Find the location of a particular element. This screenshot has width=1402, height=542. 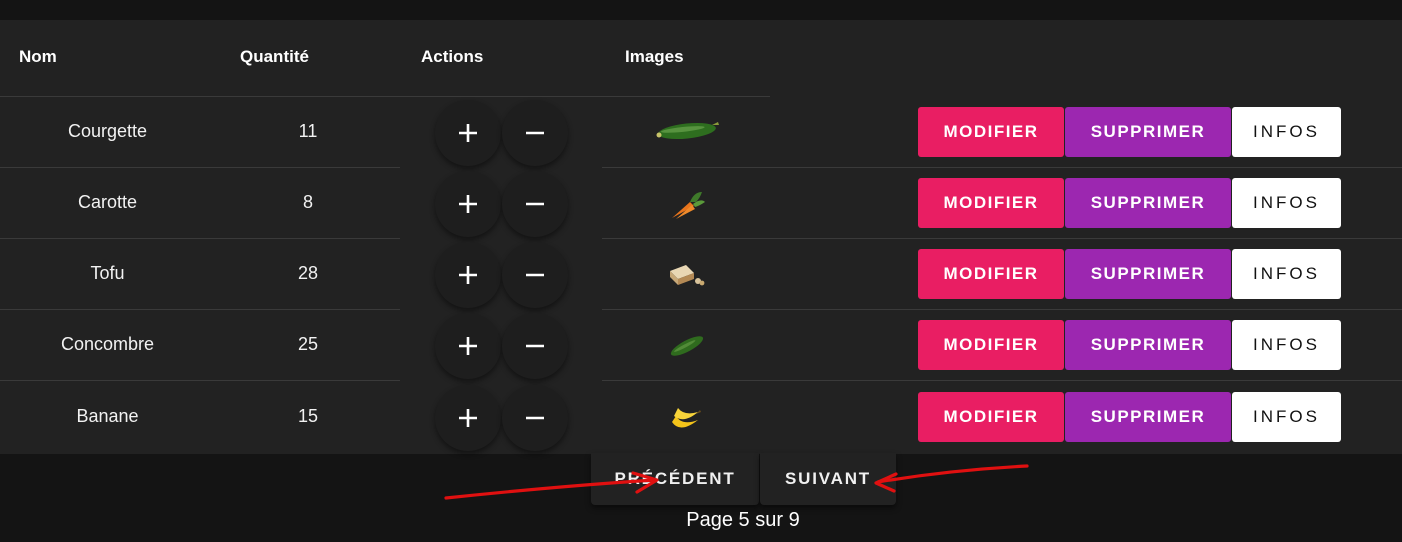

item-name: Banane is located at coordinates (107, 416).